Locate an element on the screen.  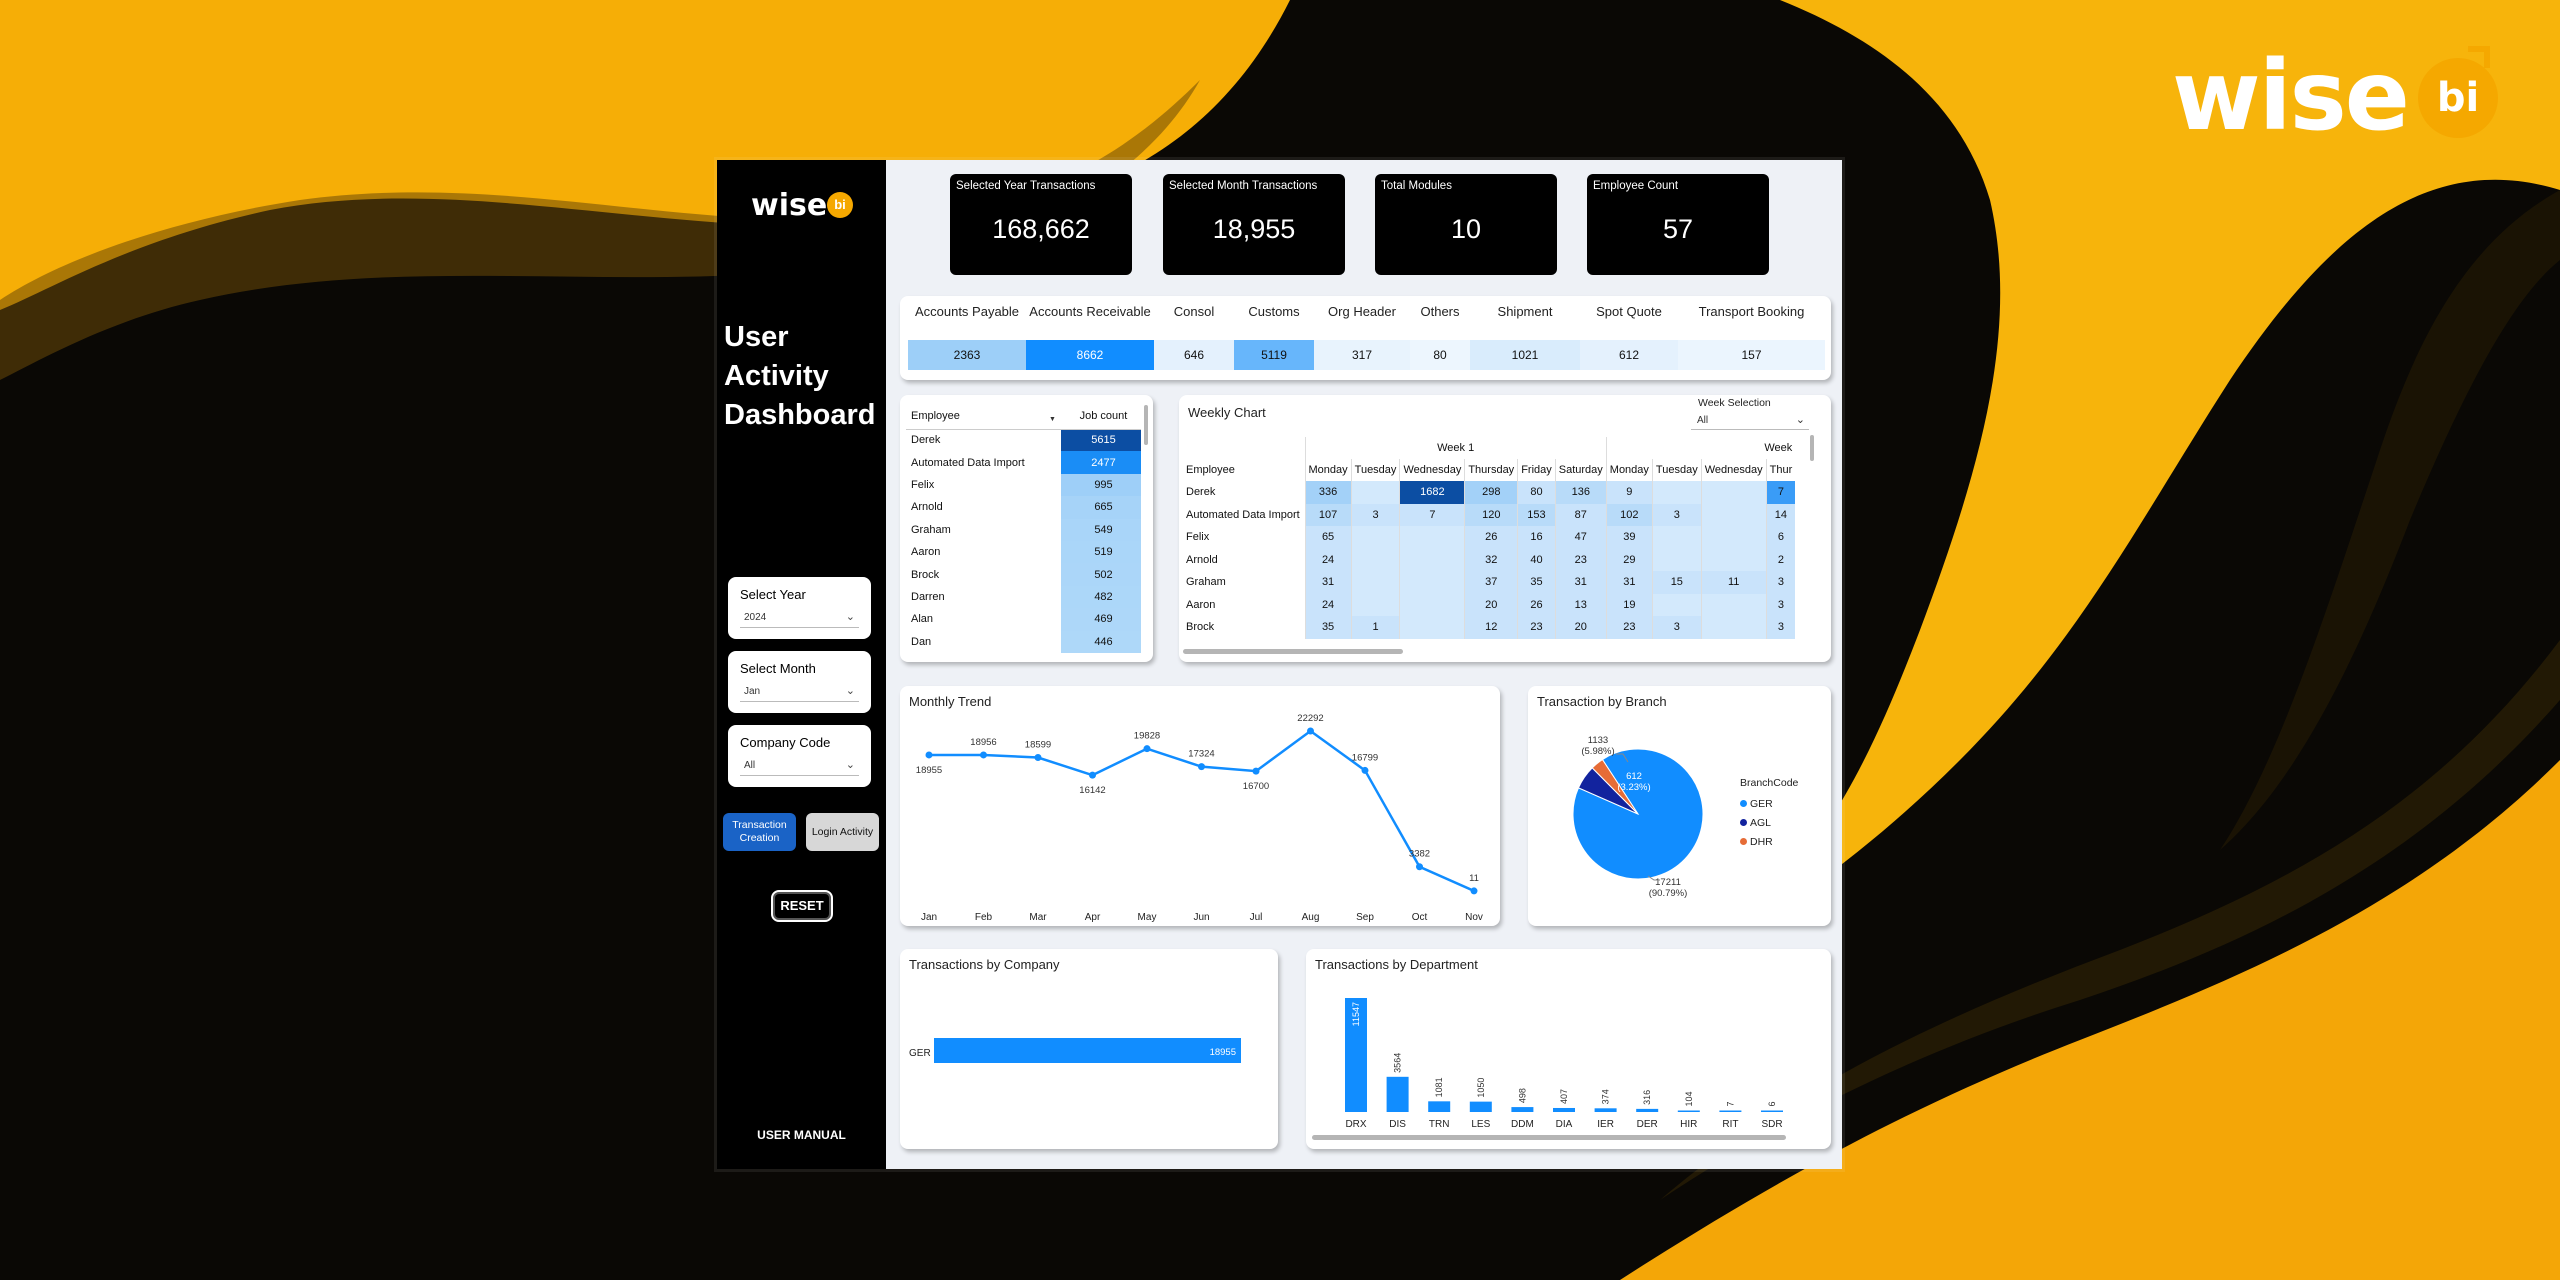
table-row: Automated Data Import 2477 is located at coordinates (1023, 462).